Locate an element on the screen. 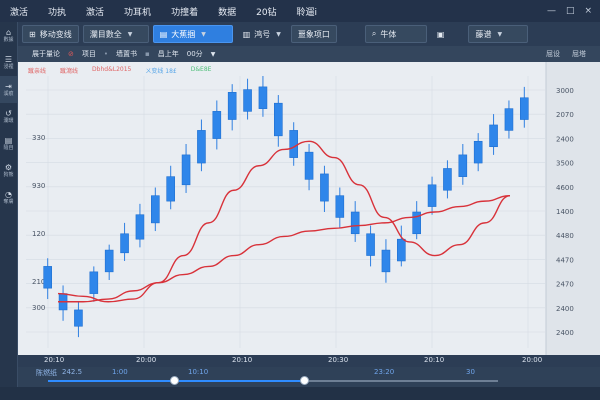  y-left-tick-label: 120 is located at coordinates (38, 234).